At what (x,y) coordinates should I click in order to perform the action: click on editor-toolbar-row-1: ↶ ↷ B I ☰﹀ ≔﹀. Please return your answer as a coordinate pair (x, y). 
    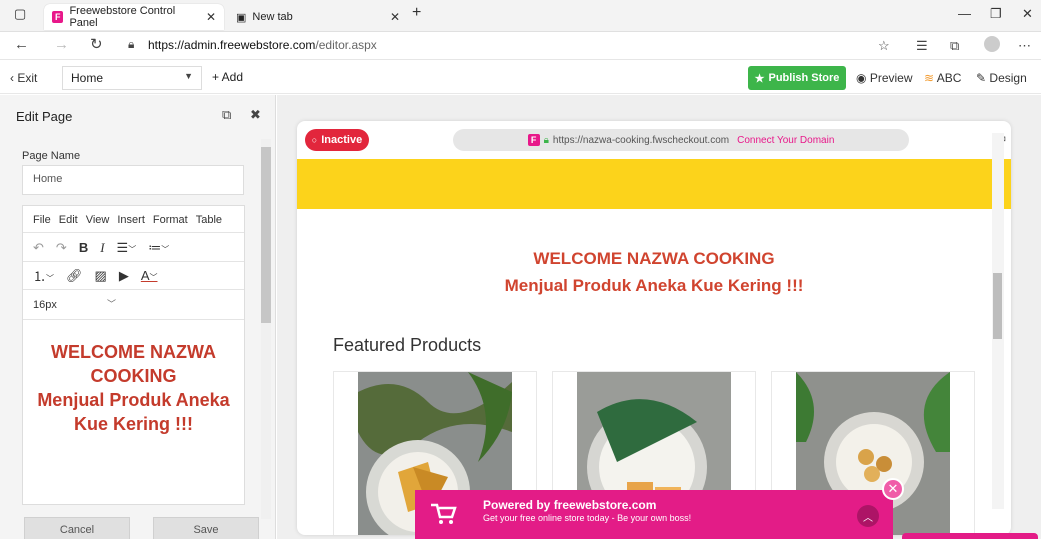
    Looking at the image, I should click on (133, 248).